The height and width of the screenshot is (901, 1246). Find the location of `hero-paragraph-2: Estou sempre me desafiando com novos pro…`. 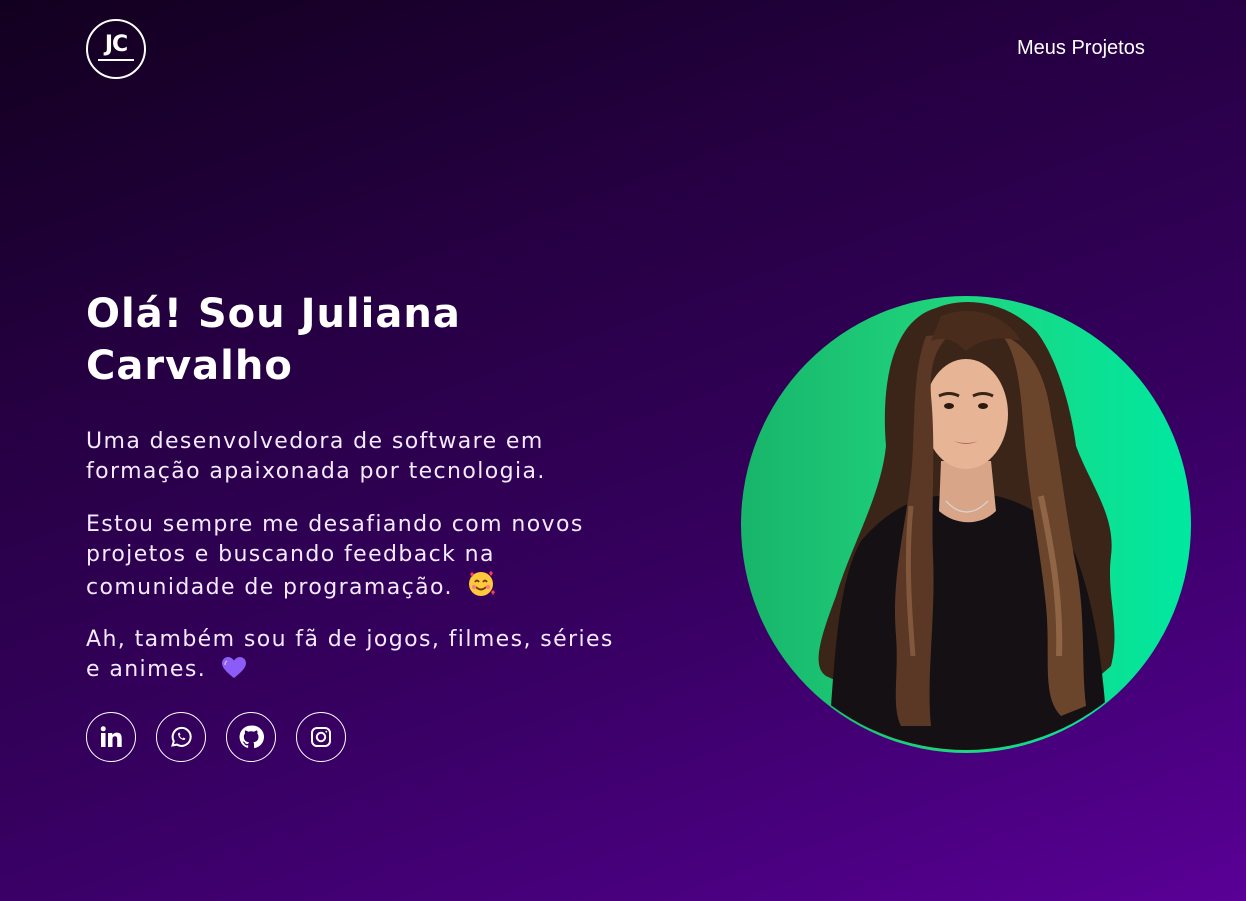

hero-paragraph-2: Estou sempre me desafiando com novos pro… is located at coordinates (356, 558).